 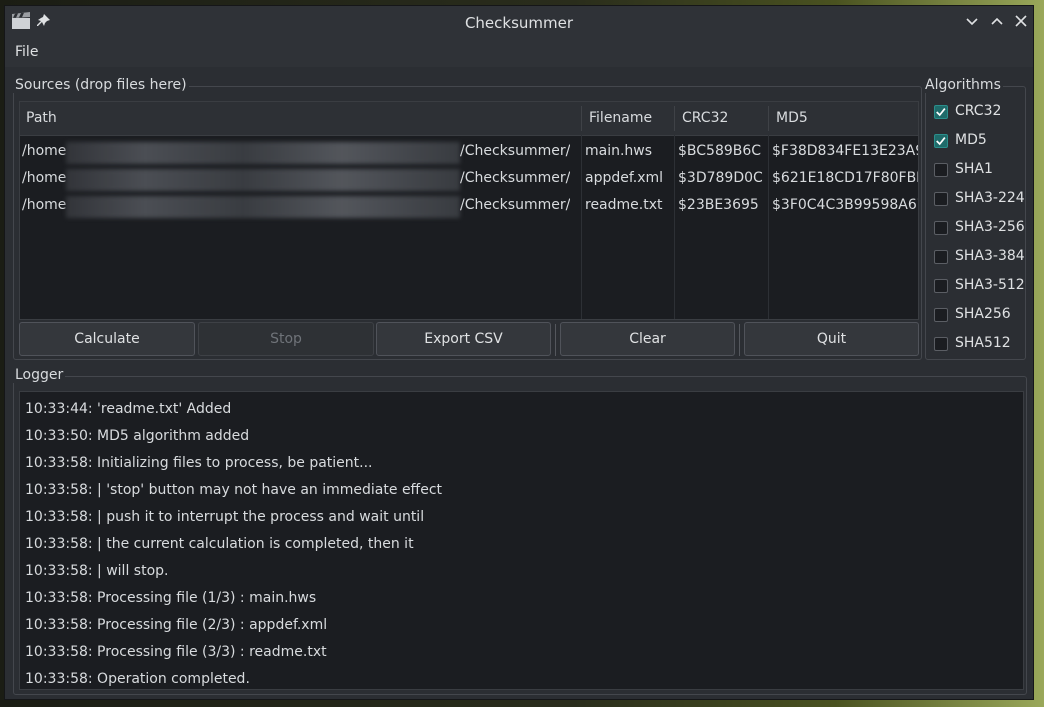 I want to click on log-line: 10:33:50: MD5 algorithm added, so click(x=137, y=436).